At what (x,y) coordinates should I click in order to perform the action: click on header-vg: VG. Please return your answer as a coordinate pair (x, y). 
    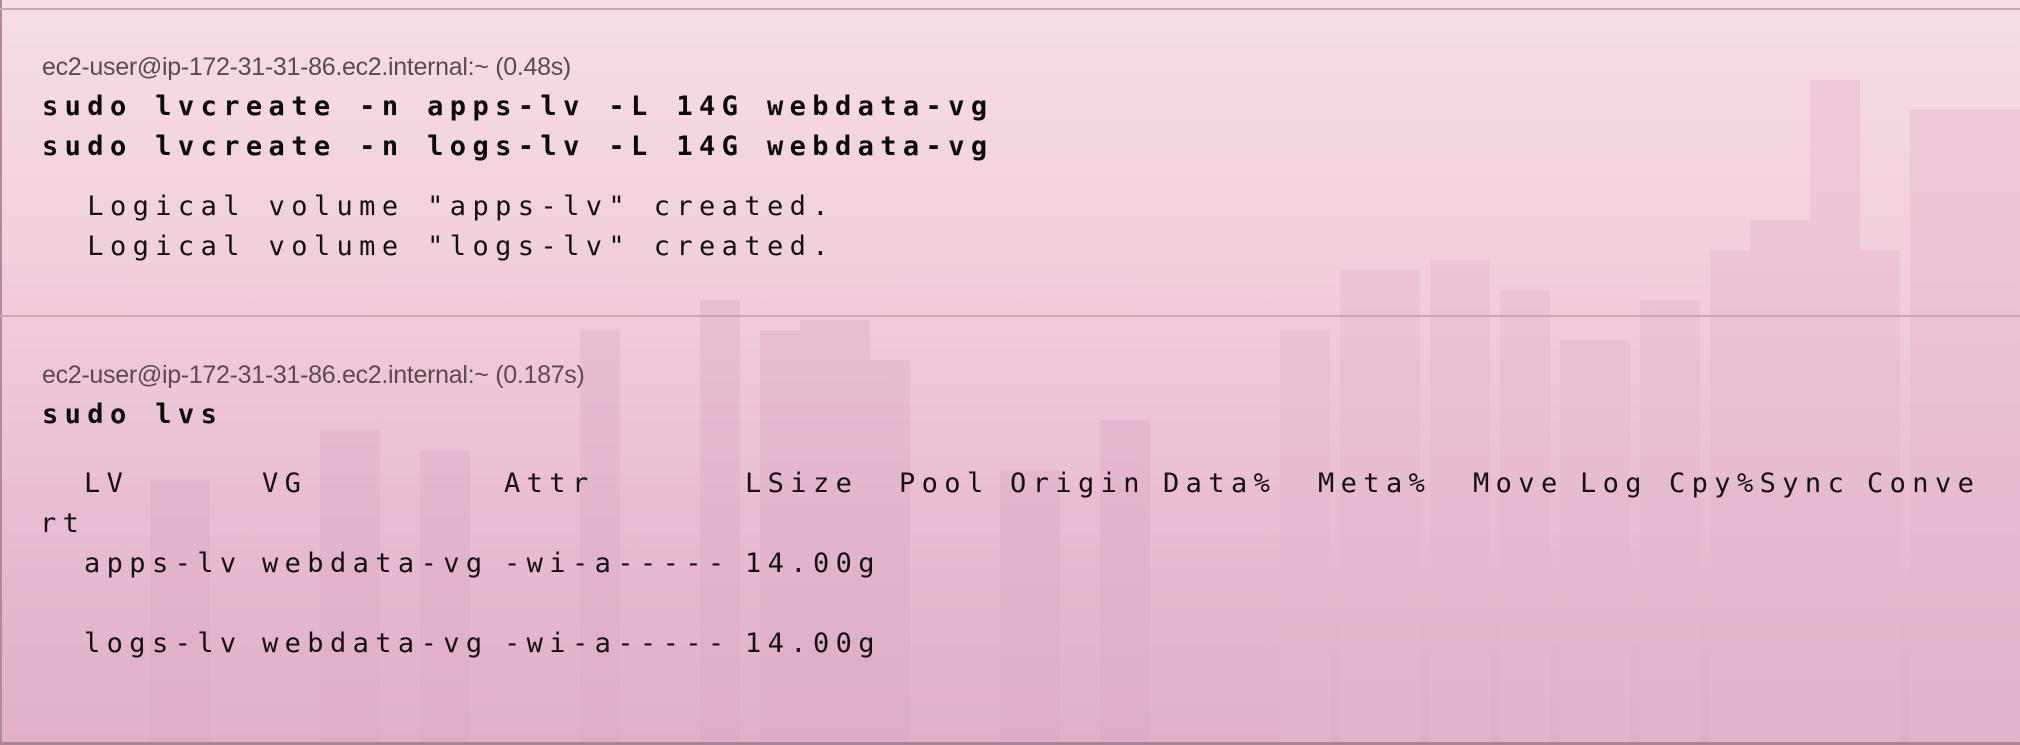
    Looking at the image, I should click on (285, 483).